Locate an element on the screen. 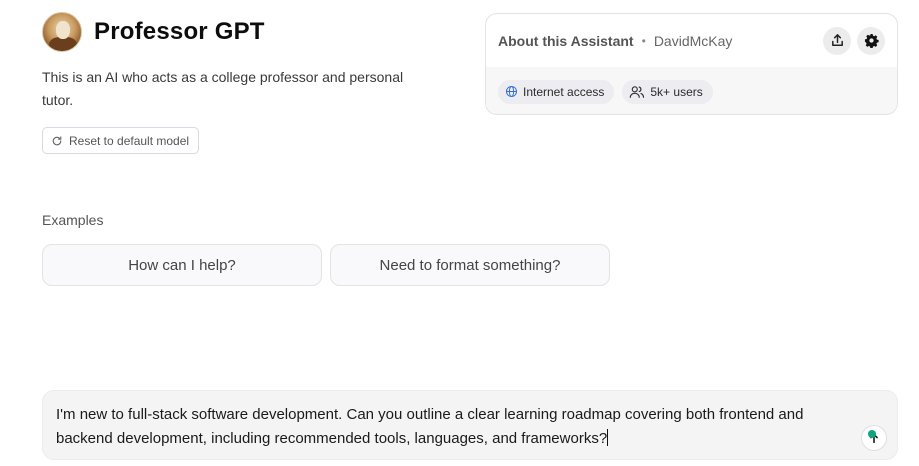  text-caret is located at coordinates (608, 437).